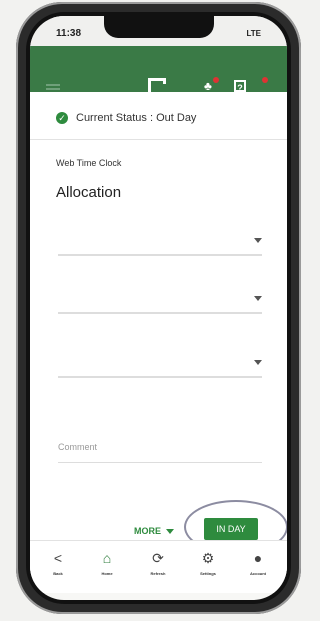  What do you see at coordinates (240, 86) in the screenshot?
I see `help-icon: ?` at bounding box center [240, 86].